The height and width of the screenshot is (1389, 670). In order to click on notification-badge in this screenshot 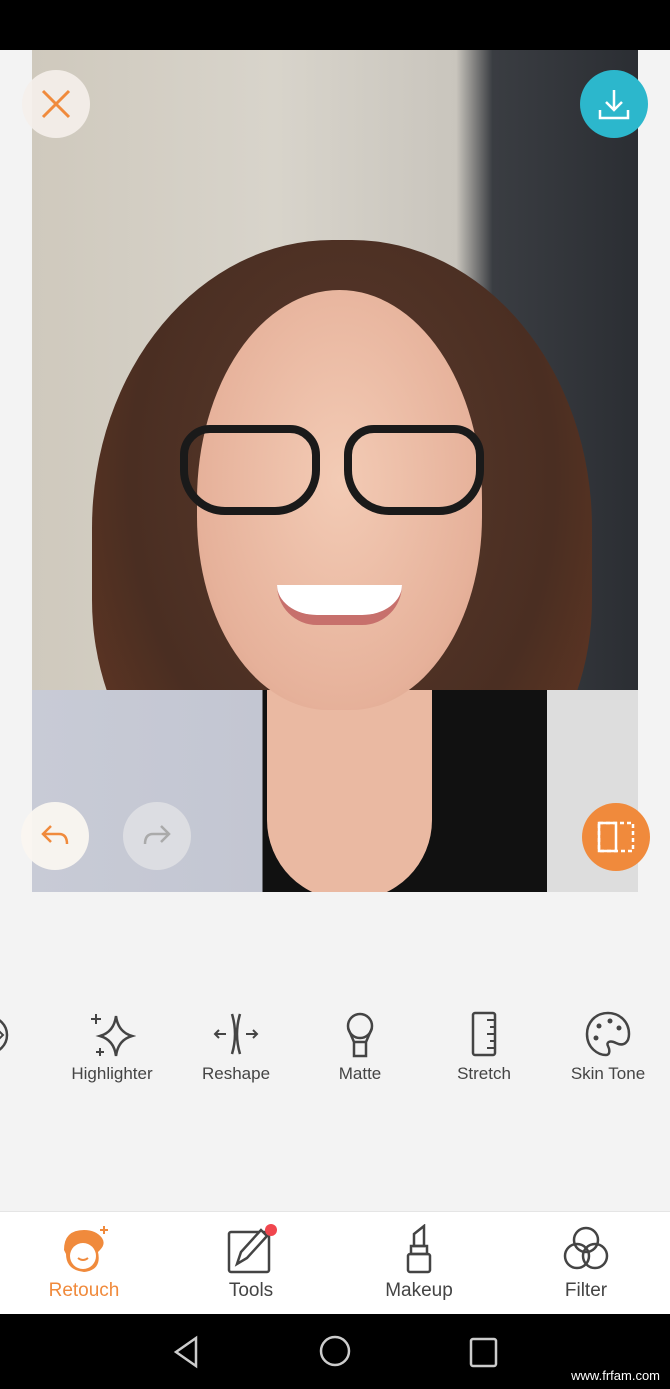, I will do `click(271, 1230)`.